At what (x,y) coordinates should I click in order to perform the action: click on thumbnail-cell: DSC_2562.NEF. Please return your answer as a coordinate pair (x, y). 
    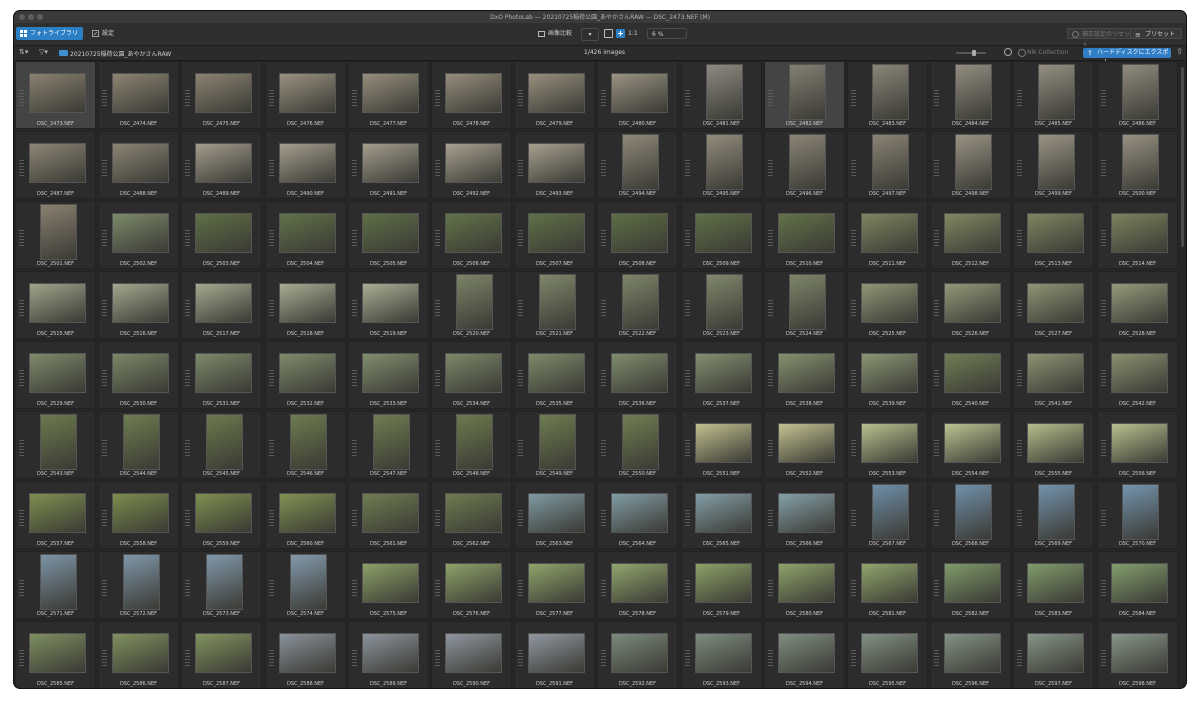
    Looking at the image, I should click on (471, 515).